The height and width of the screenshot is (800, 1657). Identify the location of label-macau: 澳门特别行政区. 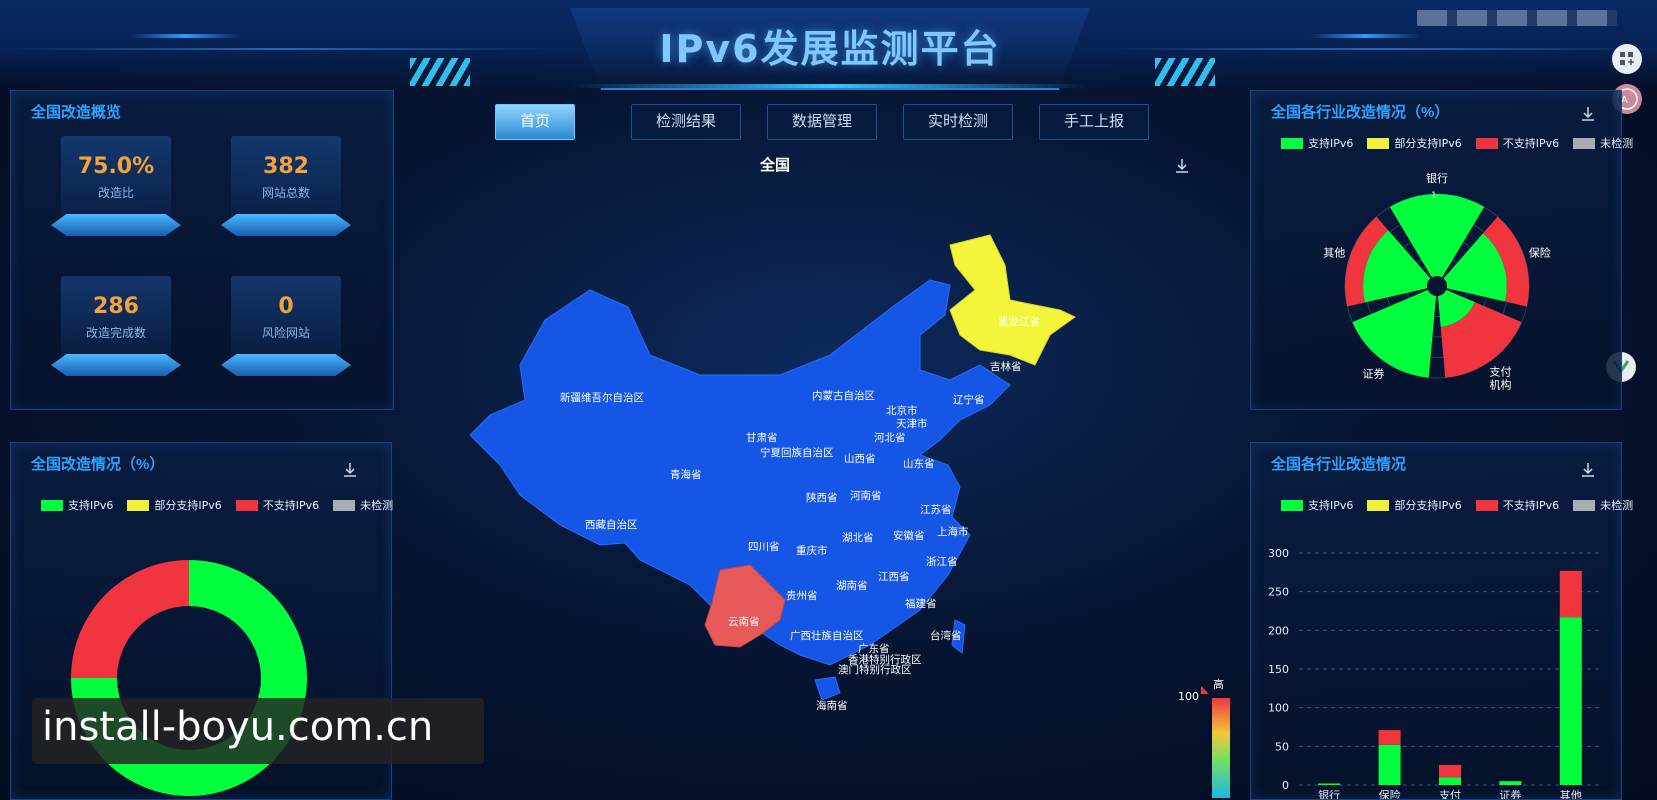
(875, 669).